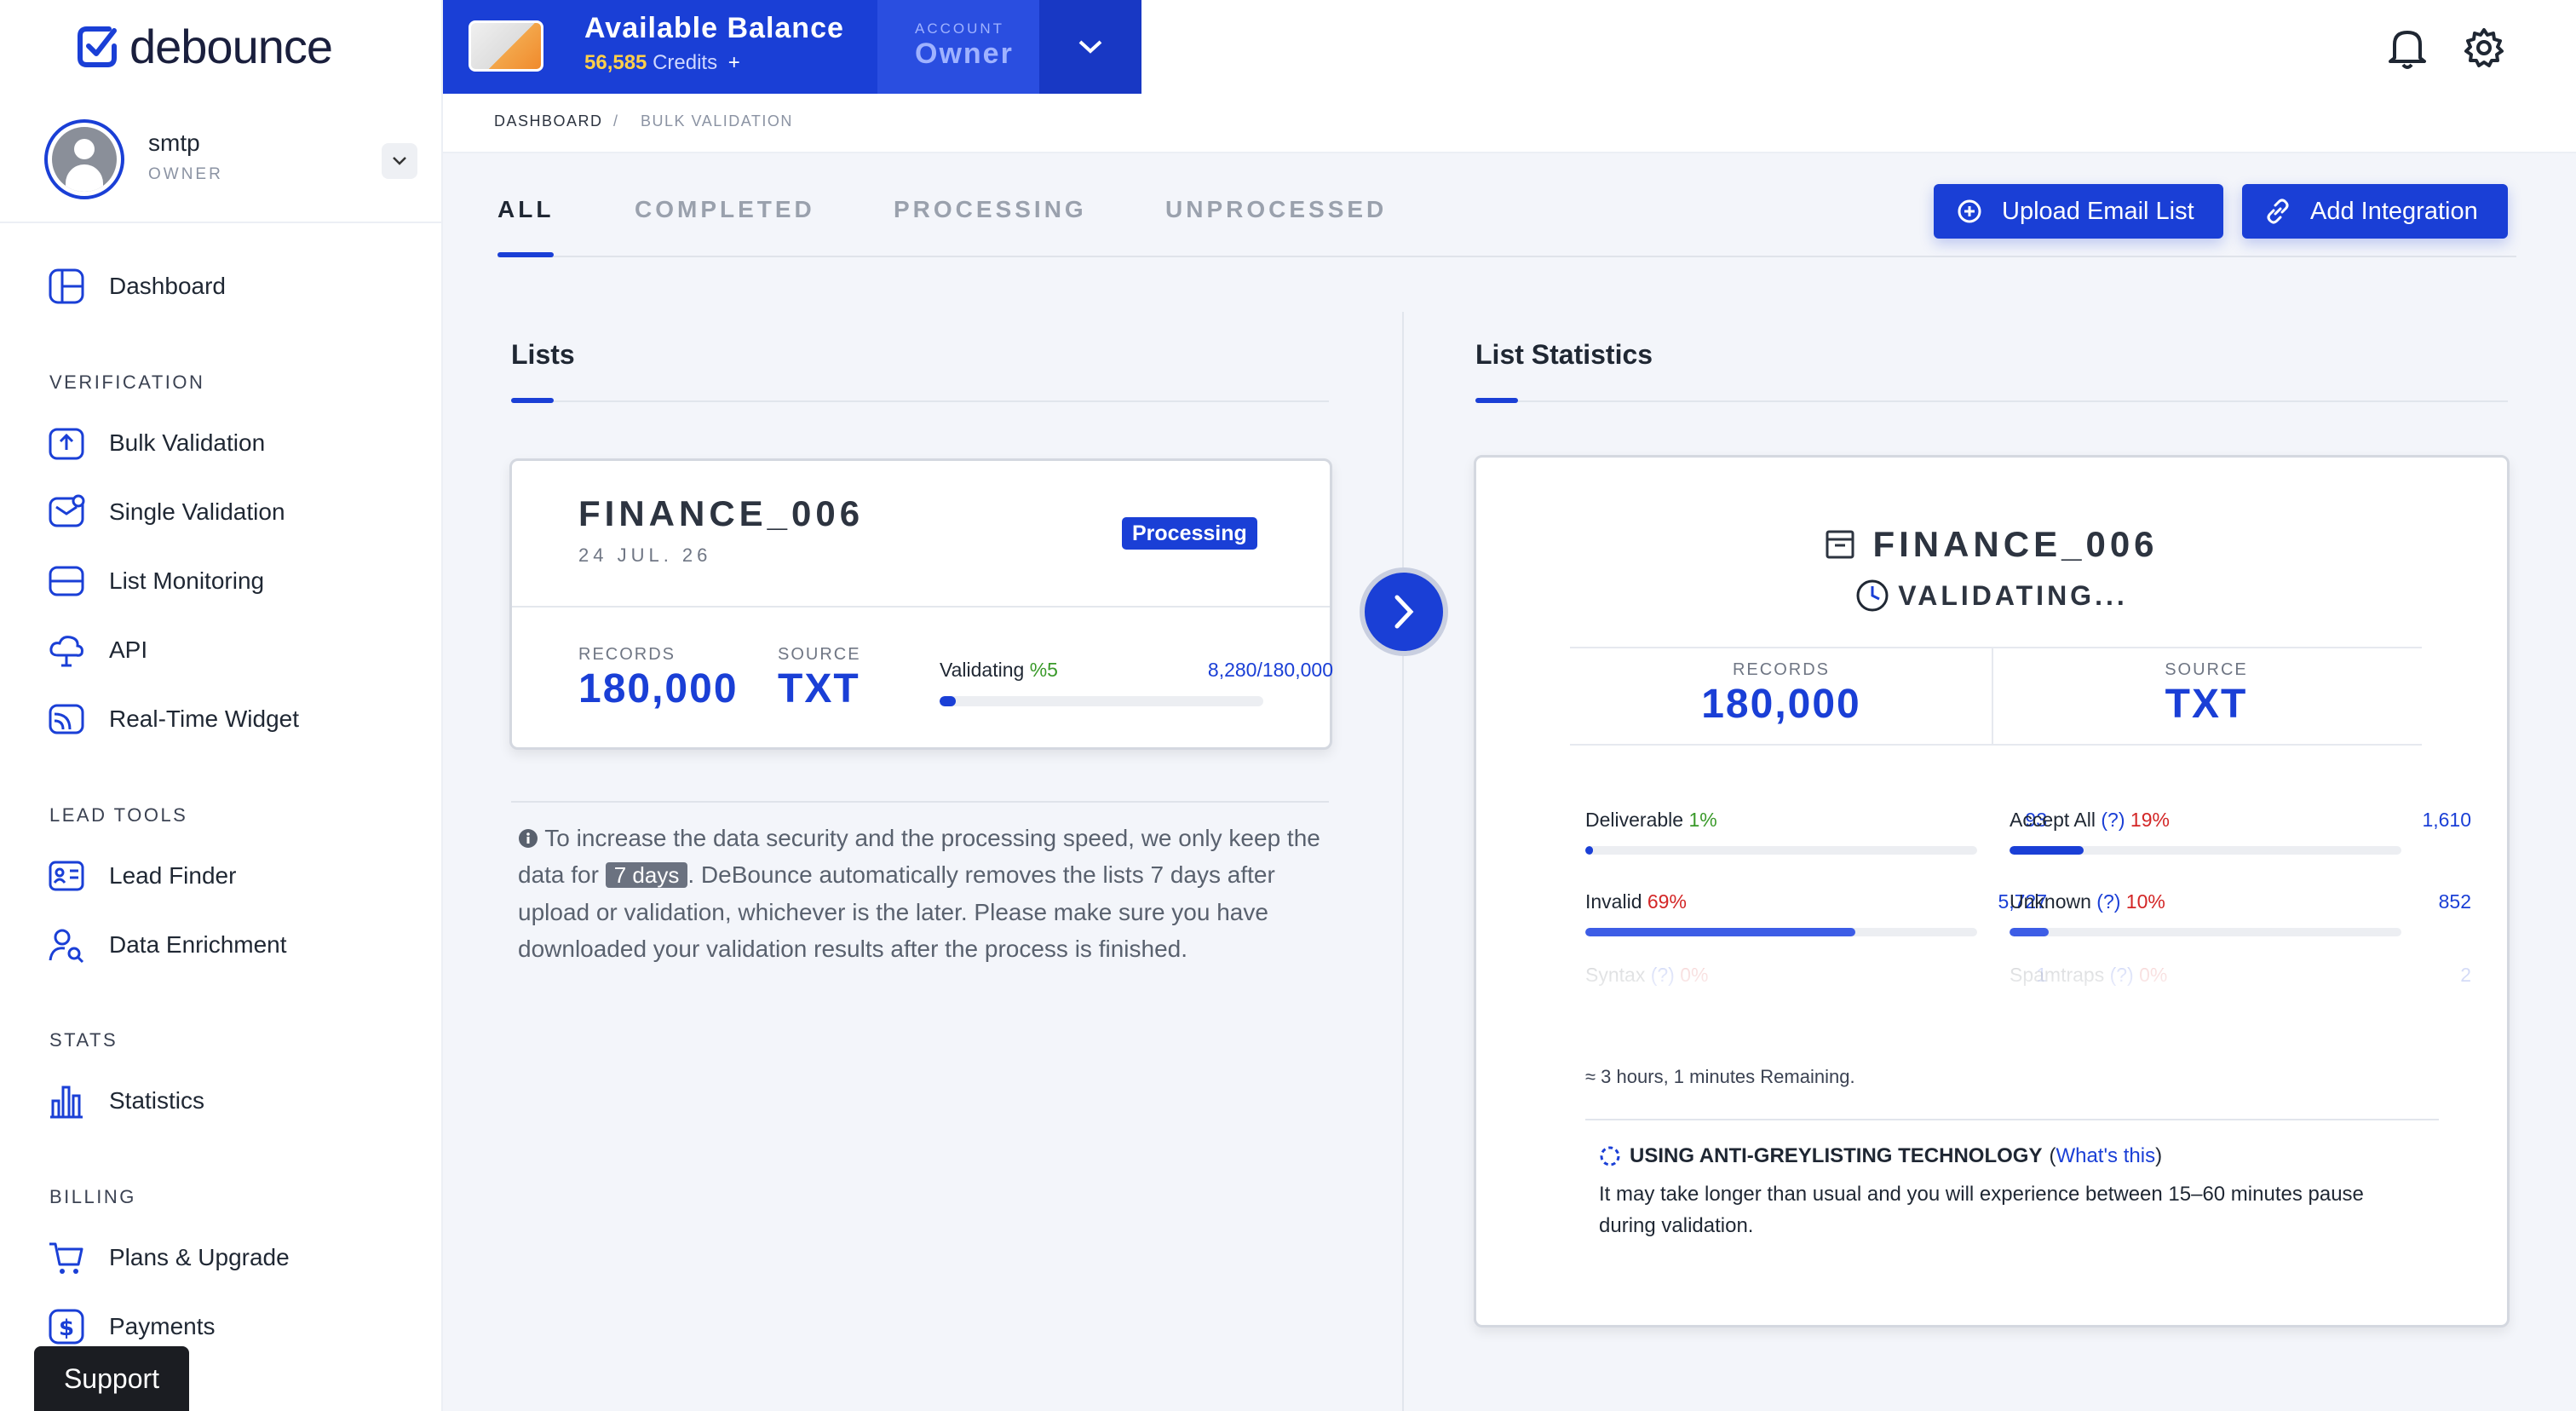 This screenshot has height=1411, width=2576. I want to click on balance-title: Available Balance, so click(714, 28).